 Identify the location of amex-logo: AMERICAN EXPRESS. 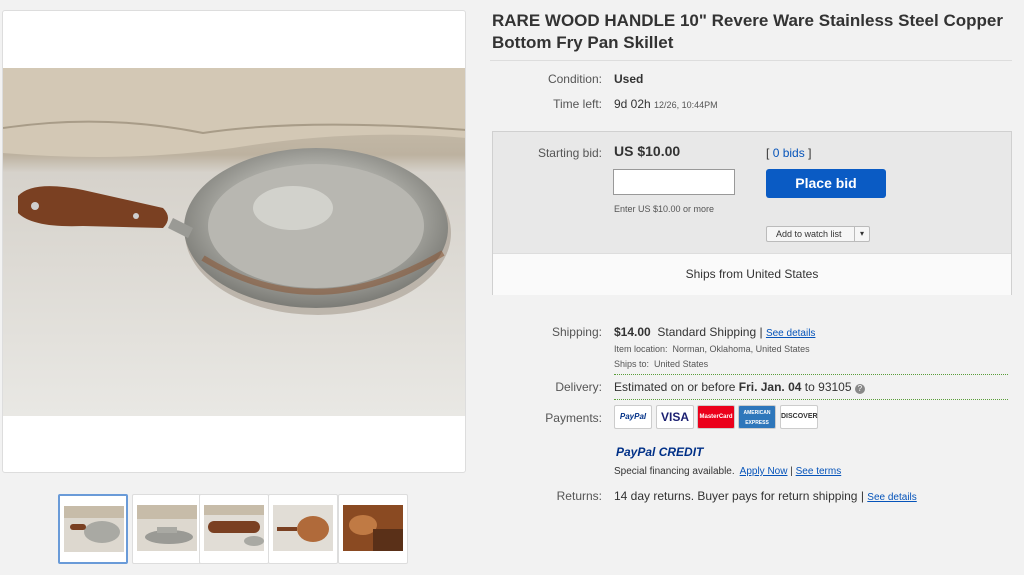
(757, 417).